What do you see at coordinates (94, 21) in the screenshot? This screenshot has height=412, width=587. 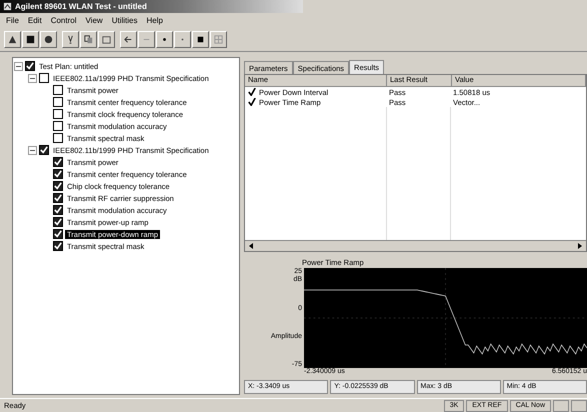 I see `menu-item: View` at bounding box center [94, 21].